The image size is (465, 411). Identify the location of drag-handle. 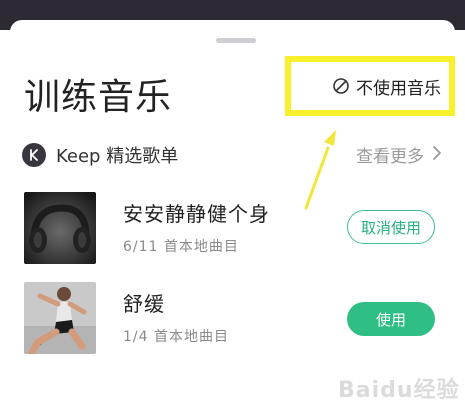
(236, 40).